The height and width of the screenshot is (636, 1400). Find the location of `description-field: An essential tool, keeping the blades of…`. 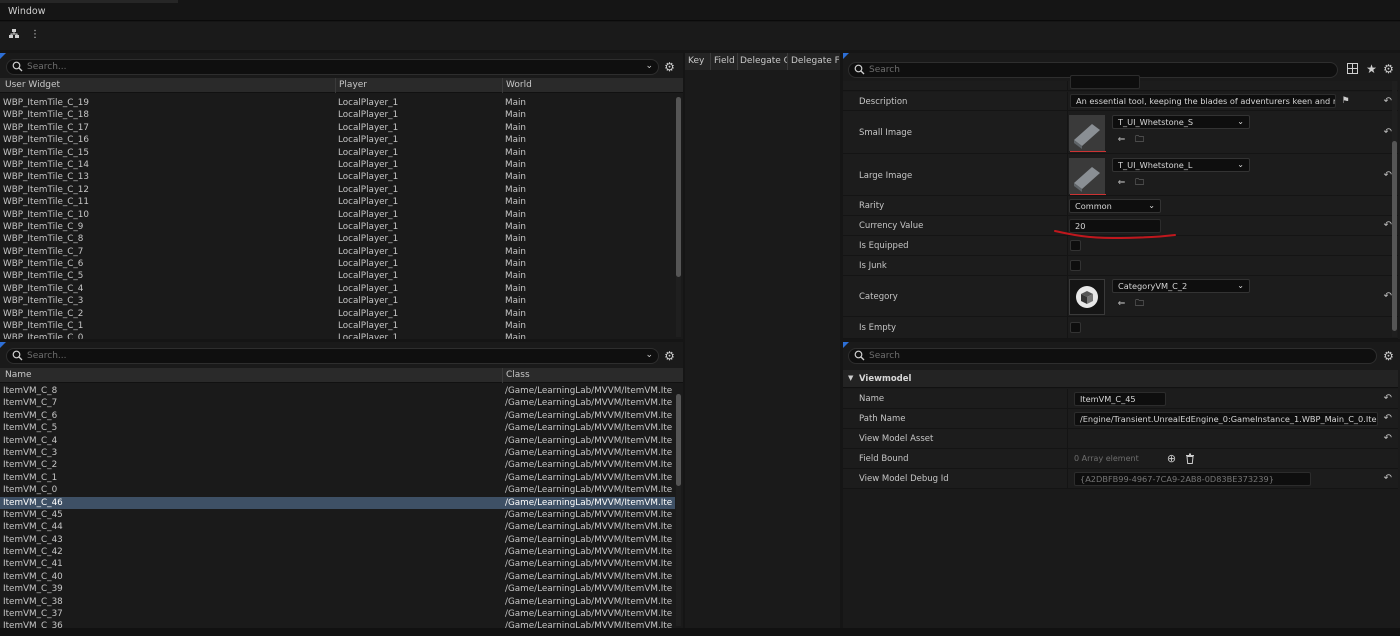

description-field: An essential tool, keeping the blades of… is located at coordinates (1203, 101).